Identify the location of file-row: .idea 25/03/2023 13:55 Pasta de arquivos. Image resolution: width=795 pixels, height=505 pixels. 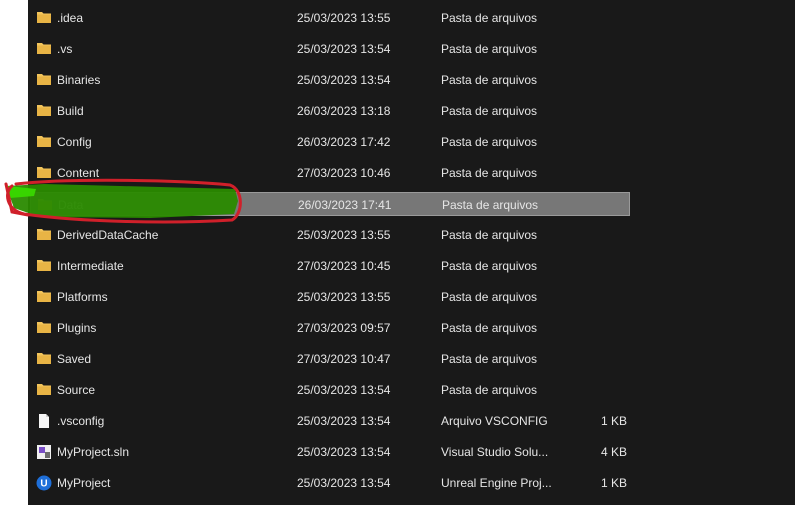
(330, 18).